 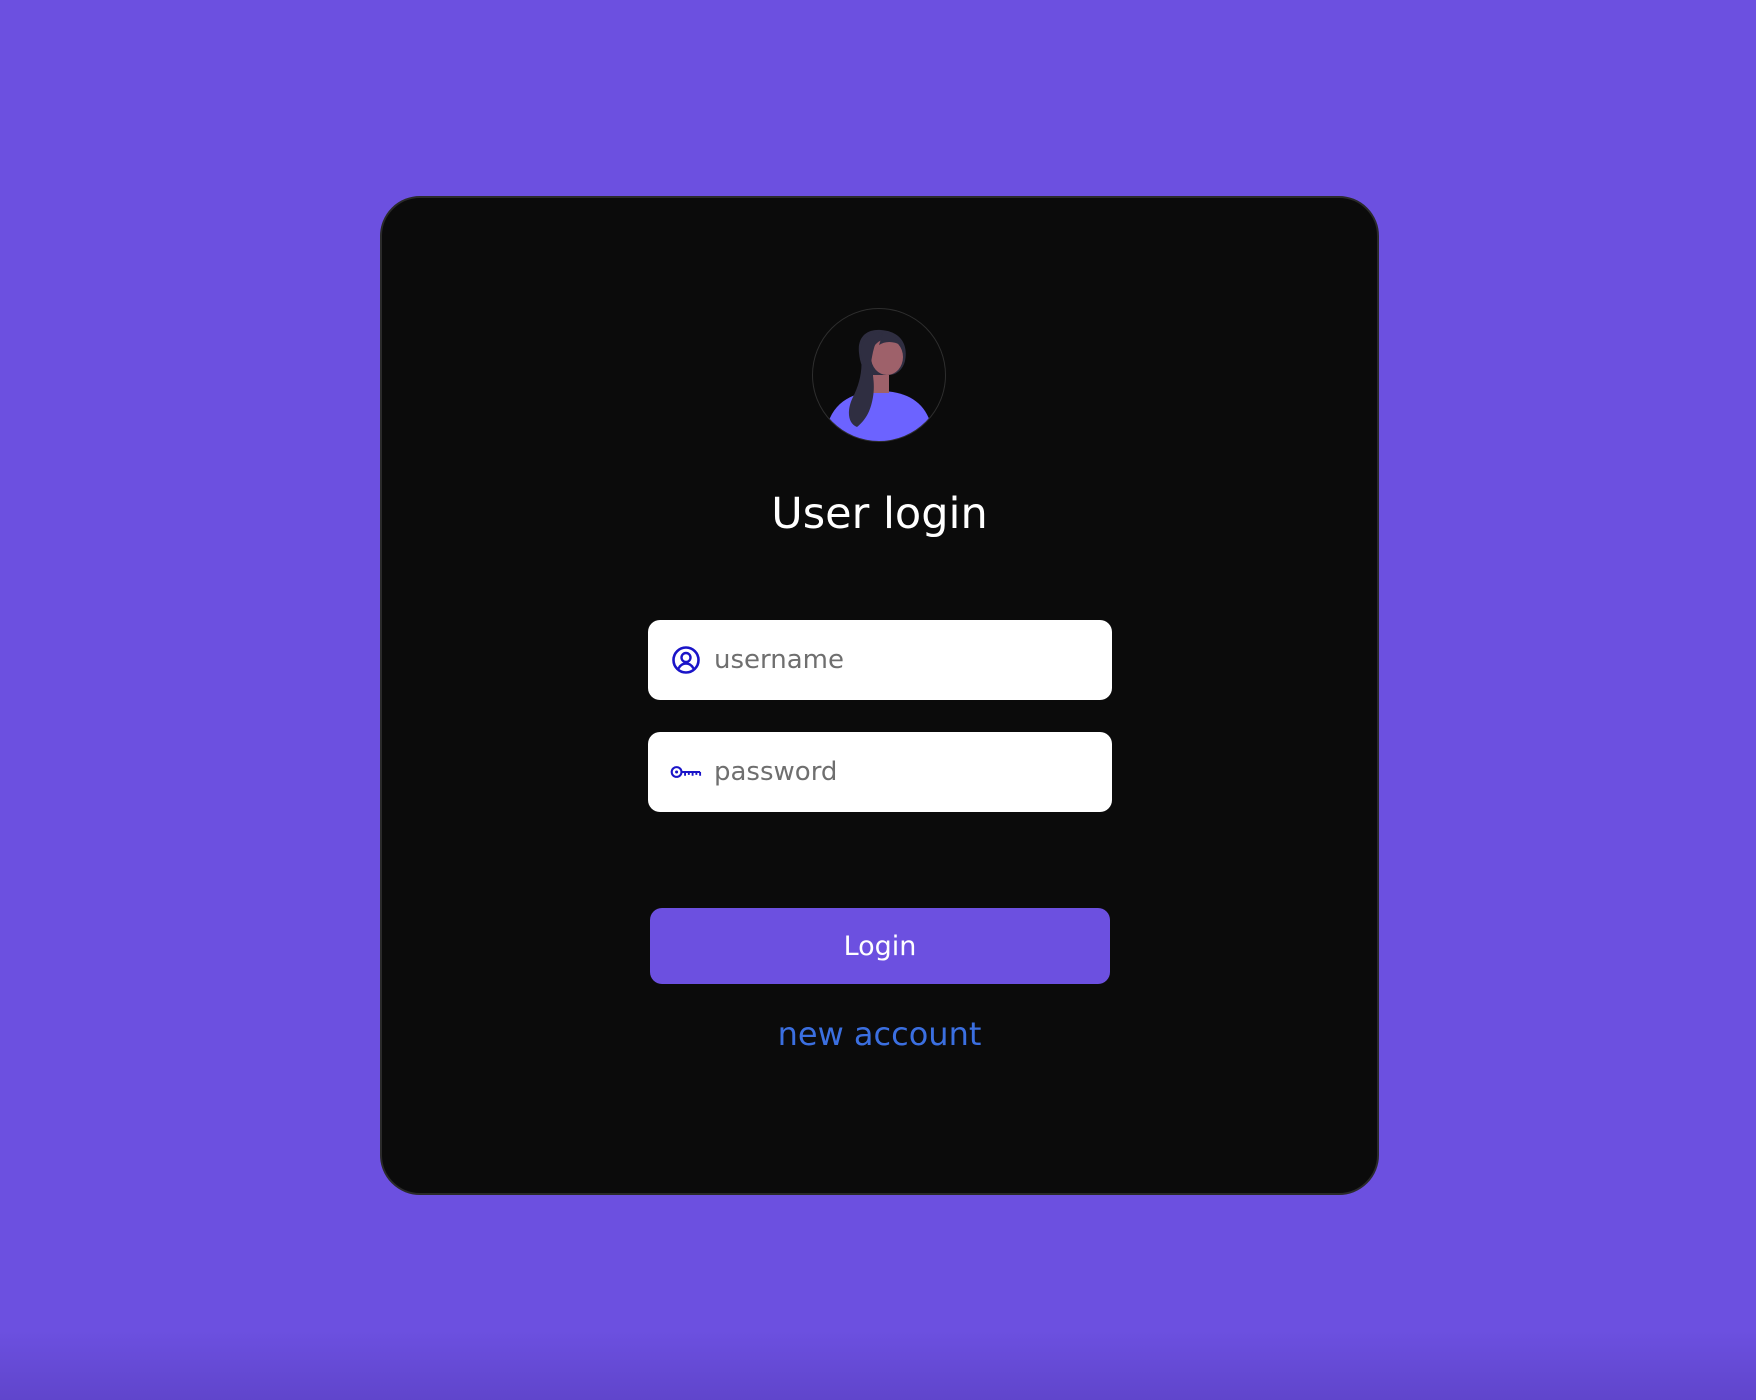 What do you see at coordinates (878, 1365) in the screenshot?
I see `bottom-shade` at bounding box center [878, 1365].